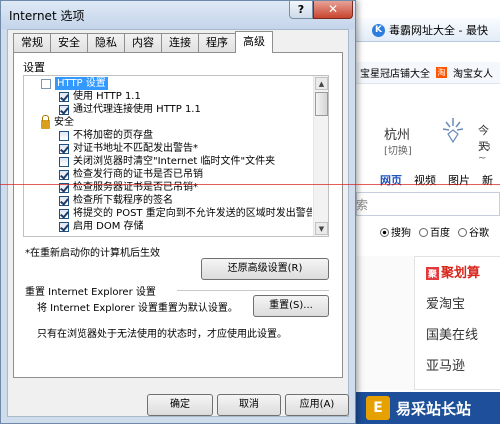 Image resolution: width=500 pixels, height=424 pixels. Describe the element at coordinates (123, 200) in the screenshot. I see `tree-label: 检查所下载程序的签名` at that location.